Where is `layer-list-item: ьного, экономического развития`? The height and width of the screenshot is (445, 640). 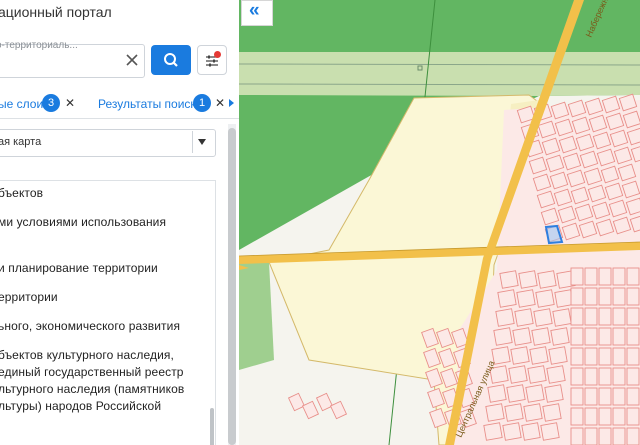 layer-list-item: ьного, экономического развития is located at coordinates (90, 326).